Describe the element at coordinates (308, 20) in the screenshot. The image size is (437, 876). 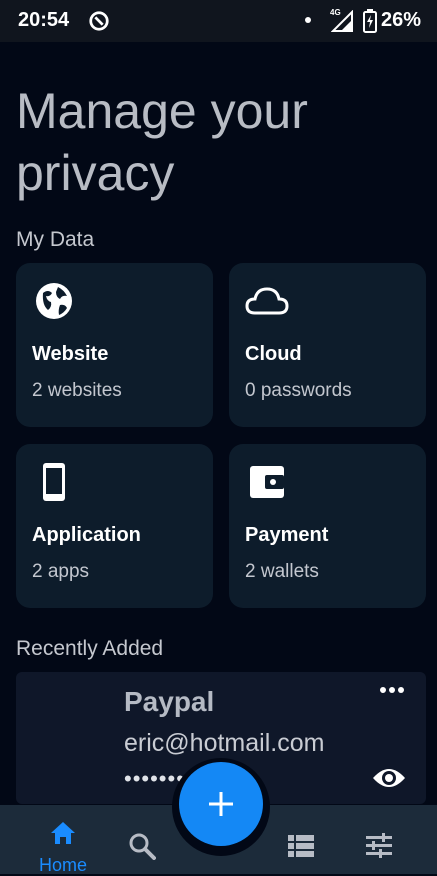
I see `notification-dot-icon` at that location.